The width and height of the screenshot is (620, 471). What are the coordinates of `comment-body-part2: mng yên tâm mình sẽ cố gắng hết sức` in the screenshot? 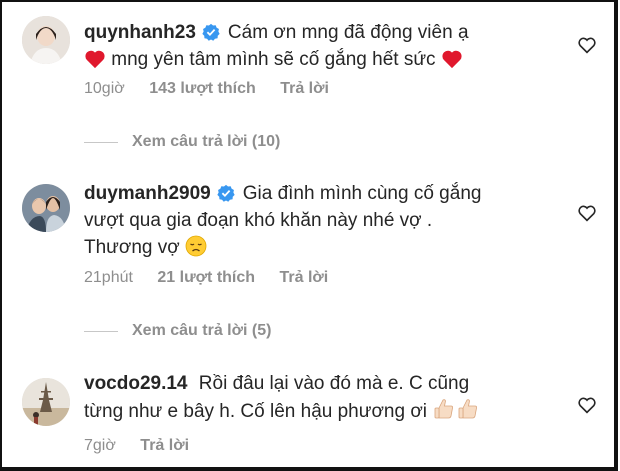 It's located at (273, 59).